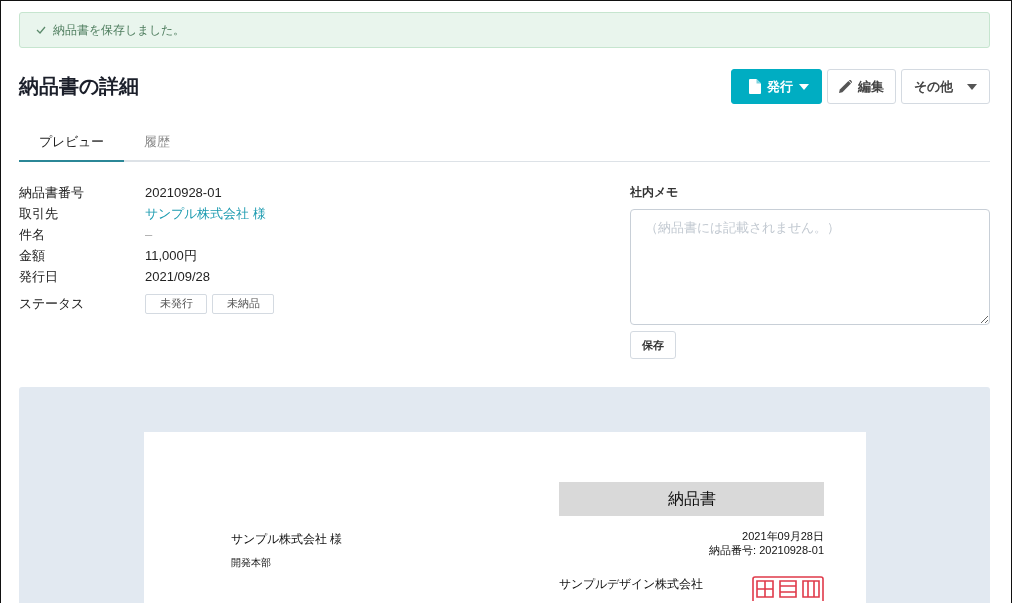 Image resolution: width=1012 pixels, height=603 pixels. Describe the element at coordinates (251, 563) in the screenshot. I see `recipient-department: 開発本部` at that location.